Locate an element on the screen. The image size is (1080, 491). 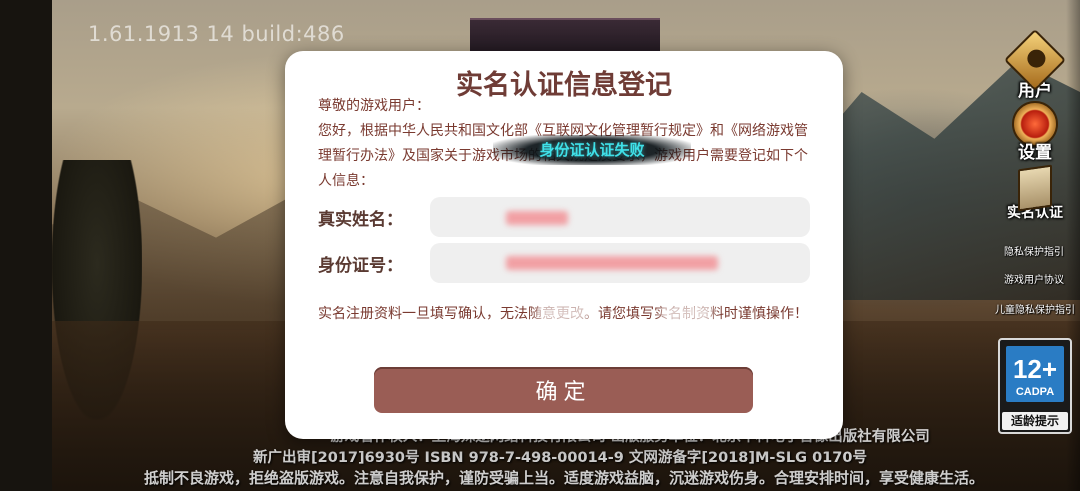
id-label: 身份证号： is located at coordinates (360, 266).